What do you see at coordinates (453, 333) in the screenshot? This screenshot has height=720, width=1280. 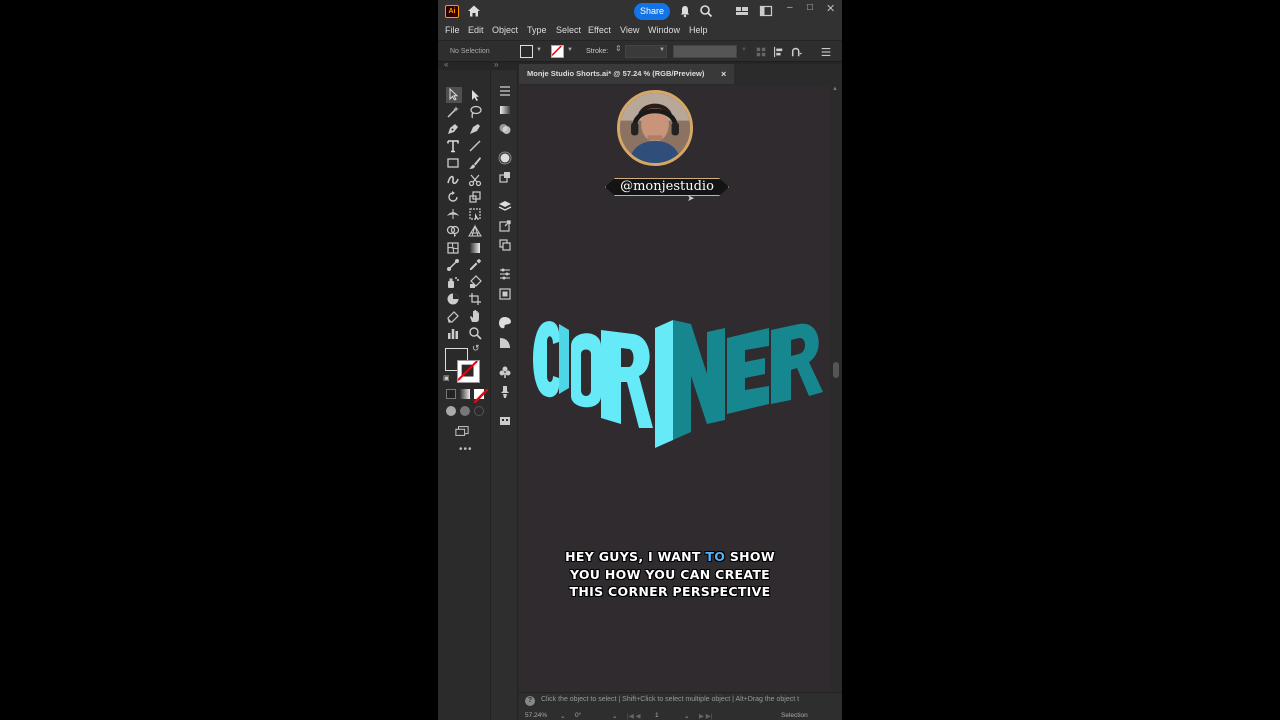 I see `chart-tool-icon` at bounding box center [453, 333].